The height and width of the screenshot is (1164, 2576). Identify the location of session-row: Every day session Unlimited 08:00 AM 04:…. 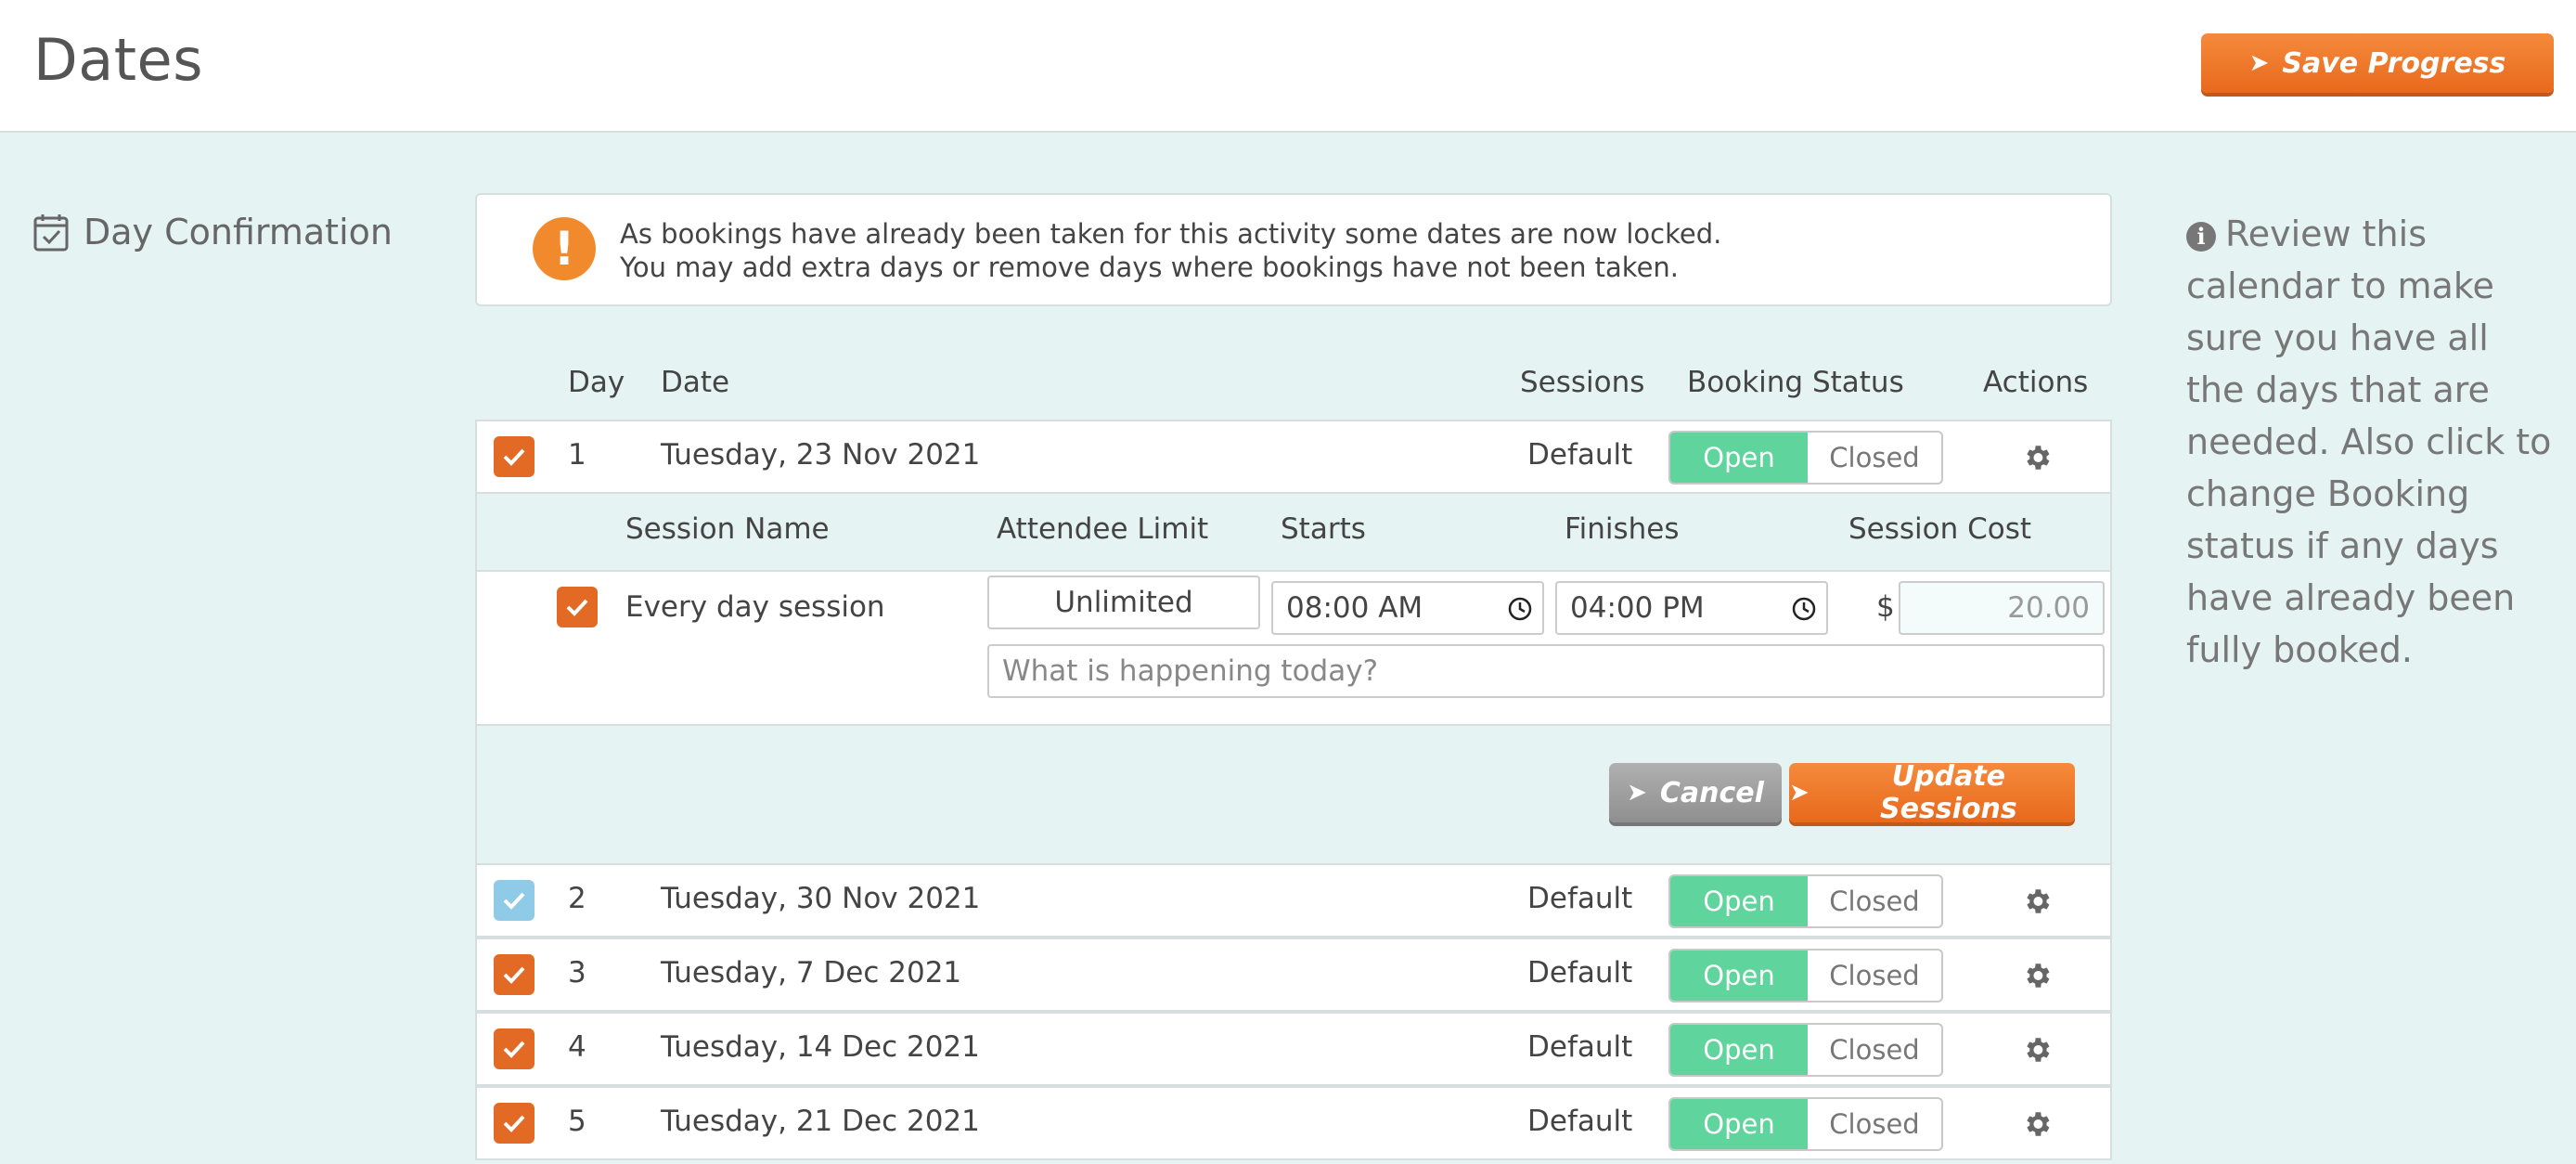
(1293, 648).